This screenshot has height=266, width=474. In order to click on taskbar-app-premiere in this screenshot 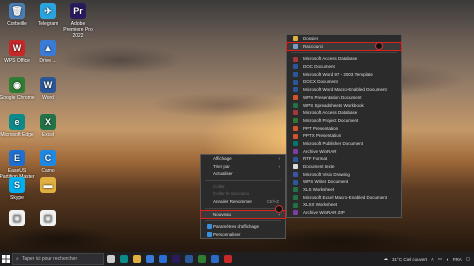, I will do `click(175, 259)`.